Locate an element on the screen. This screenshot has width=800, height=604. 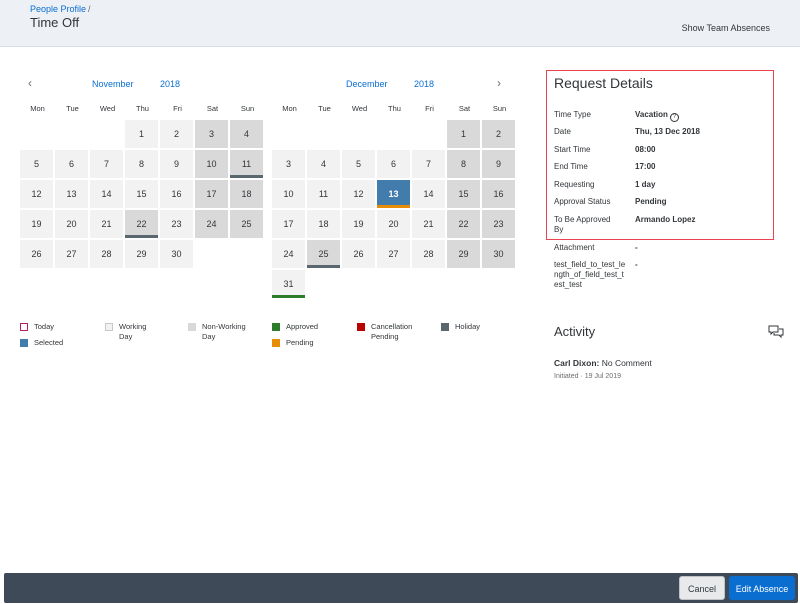
legend-label: Cancellation Pending is located at coordinates (392, 331).